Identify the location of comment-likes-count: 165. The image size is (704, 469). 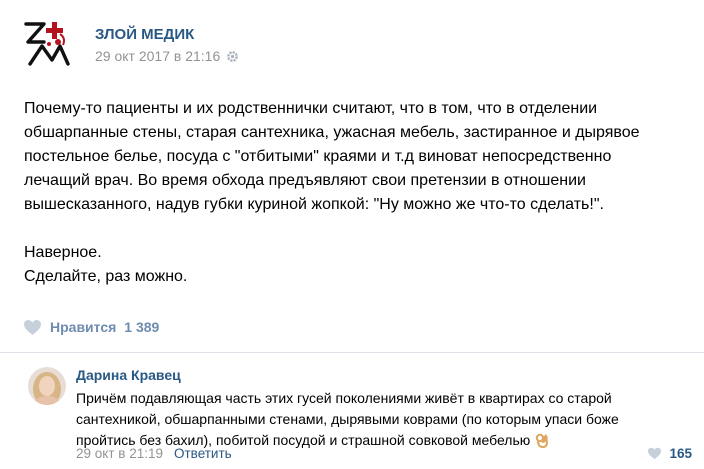
(680, 453).